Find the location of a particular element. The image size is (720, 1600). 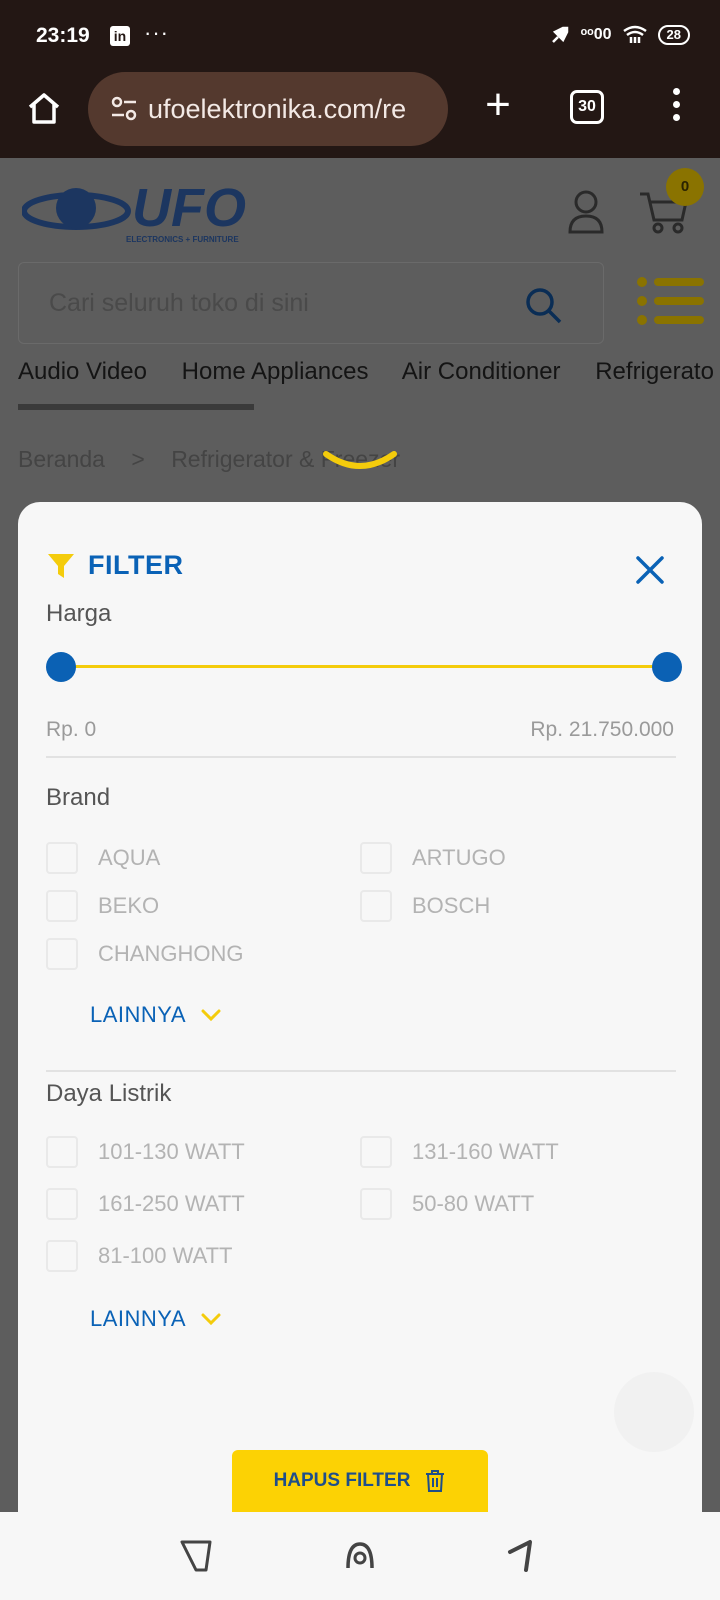

status-time: 23:19 is located at coordinates (63, 35).